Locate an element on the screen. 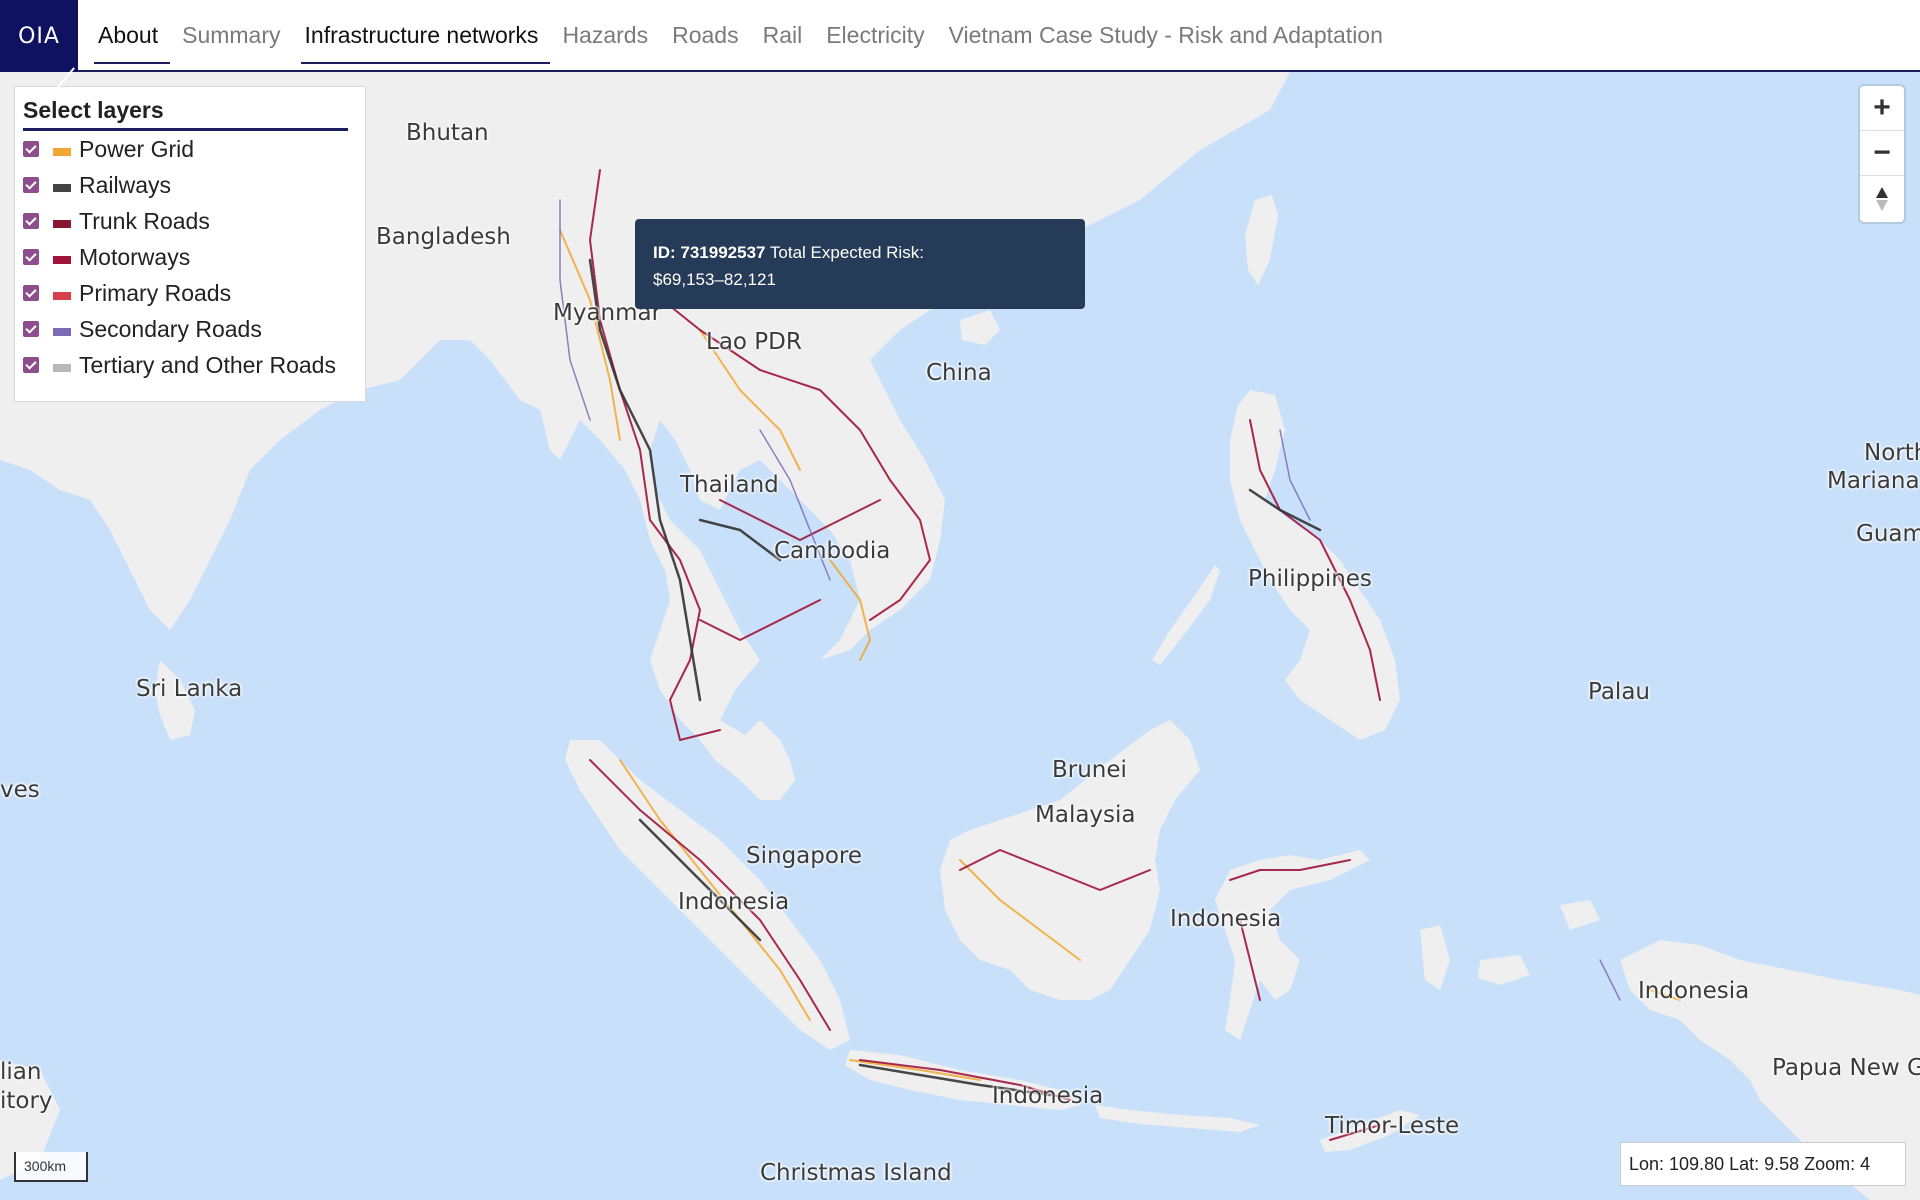 This screenshot has height=1200, width=1920. place-label-malaysia: Malaysia is located at coordinates (1085, 815).